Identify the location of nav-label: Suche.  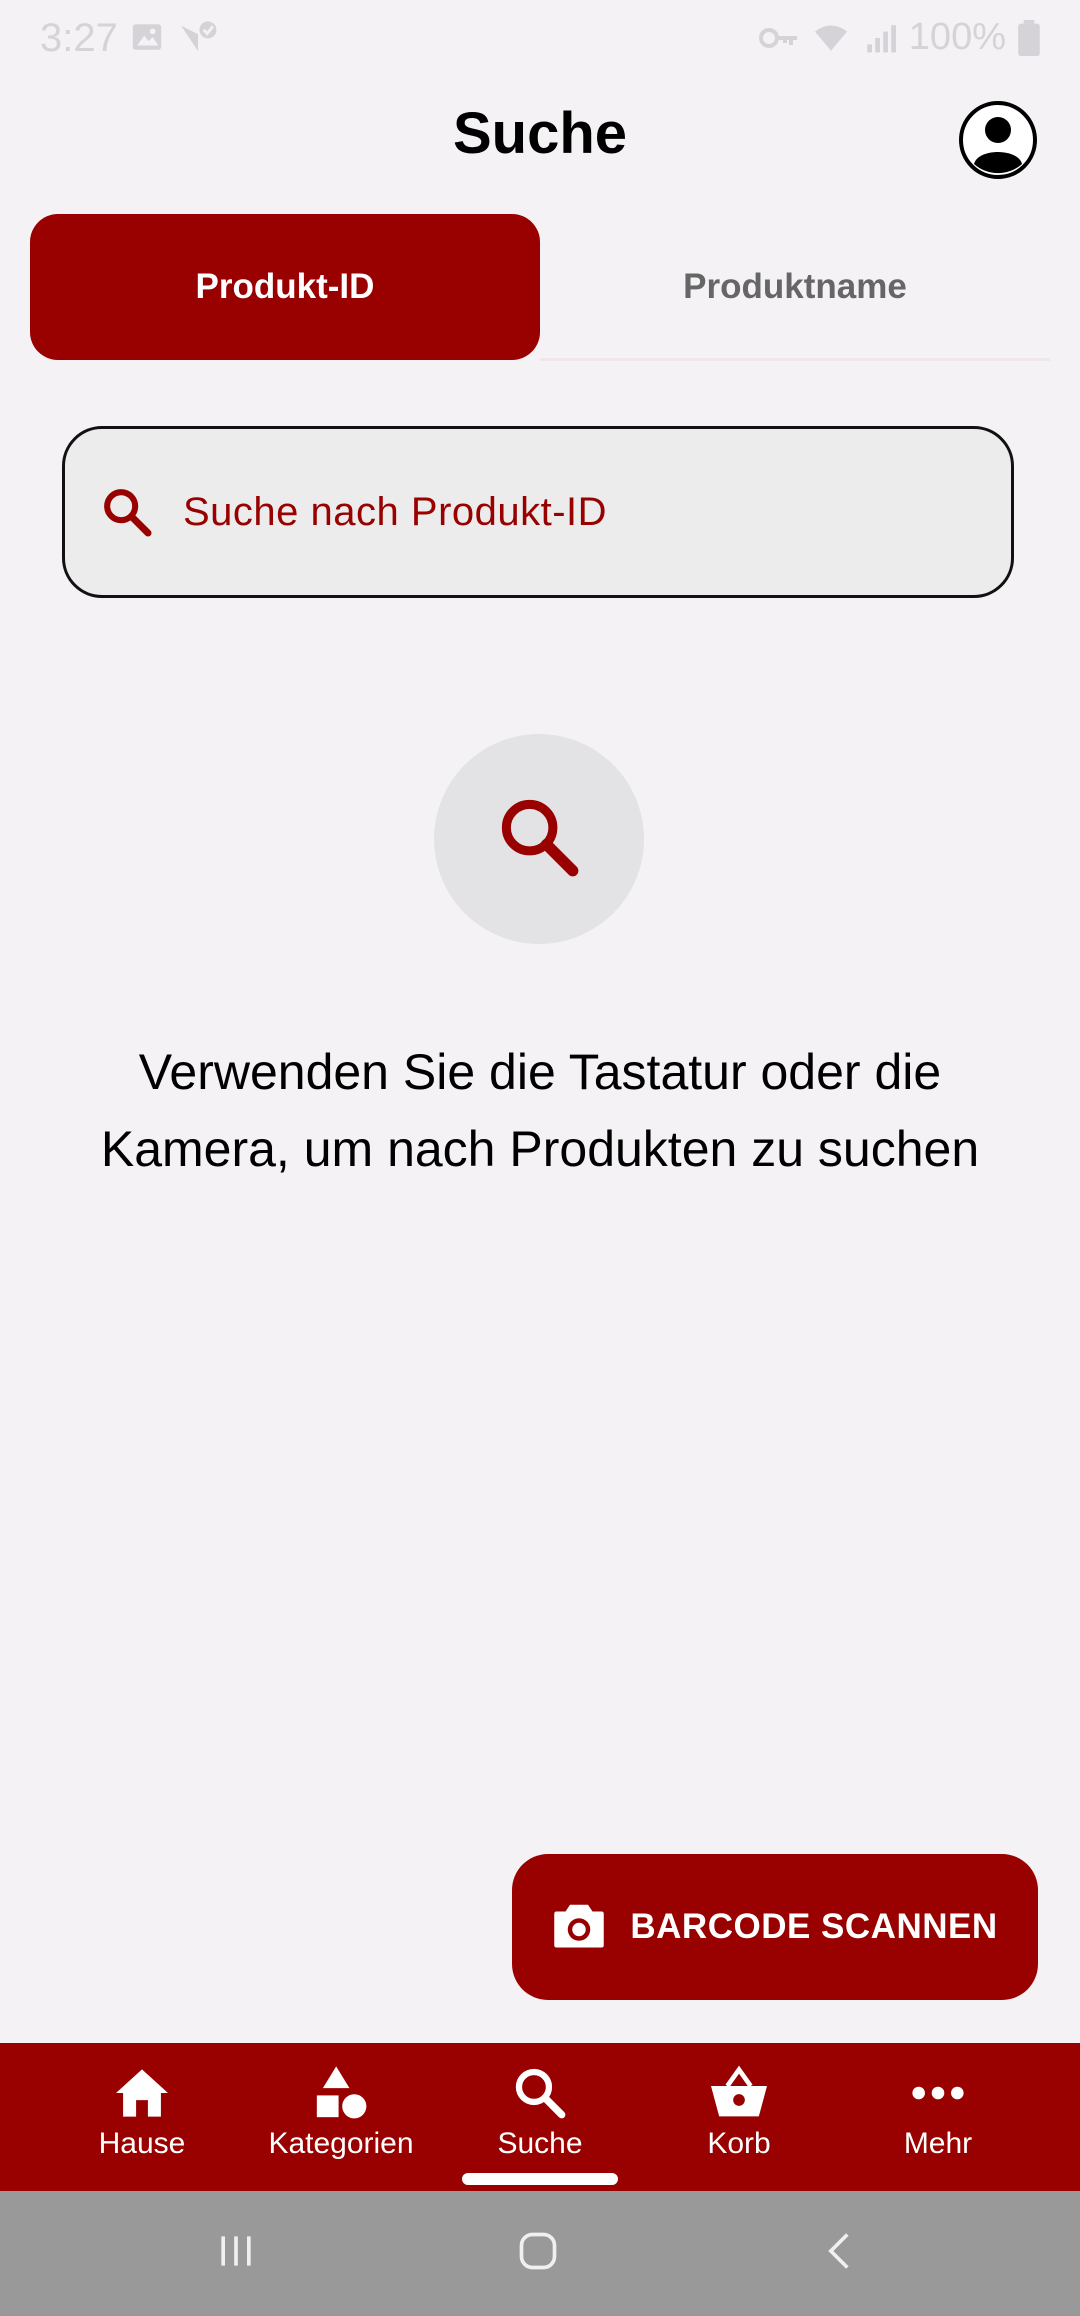
(540, 2143).